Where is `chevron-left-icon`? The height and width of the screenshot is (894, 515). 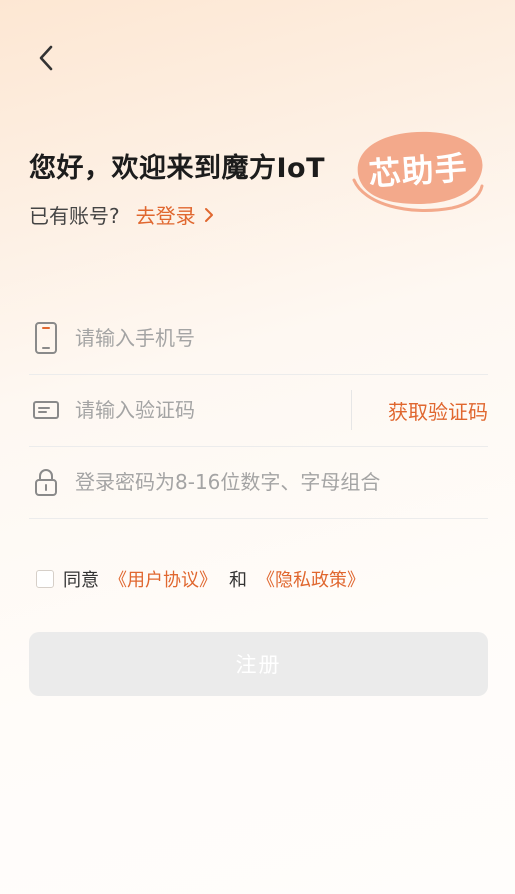
chevron-left-icon is located at coordinates (46, 58).